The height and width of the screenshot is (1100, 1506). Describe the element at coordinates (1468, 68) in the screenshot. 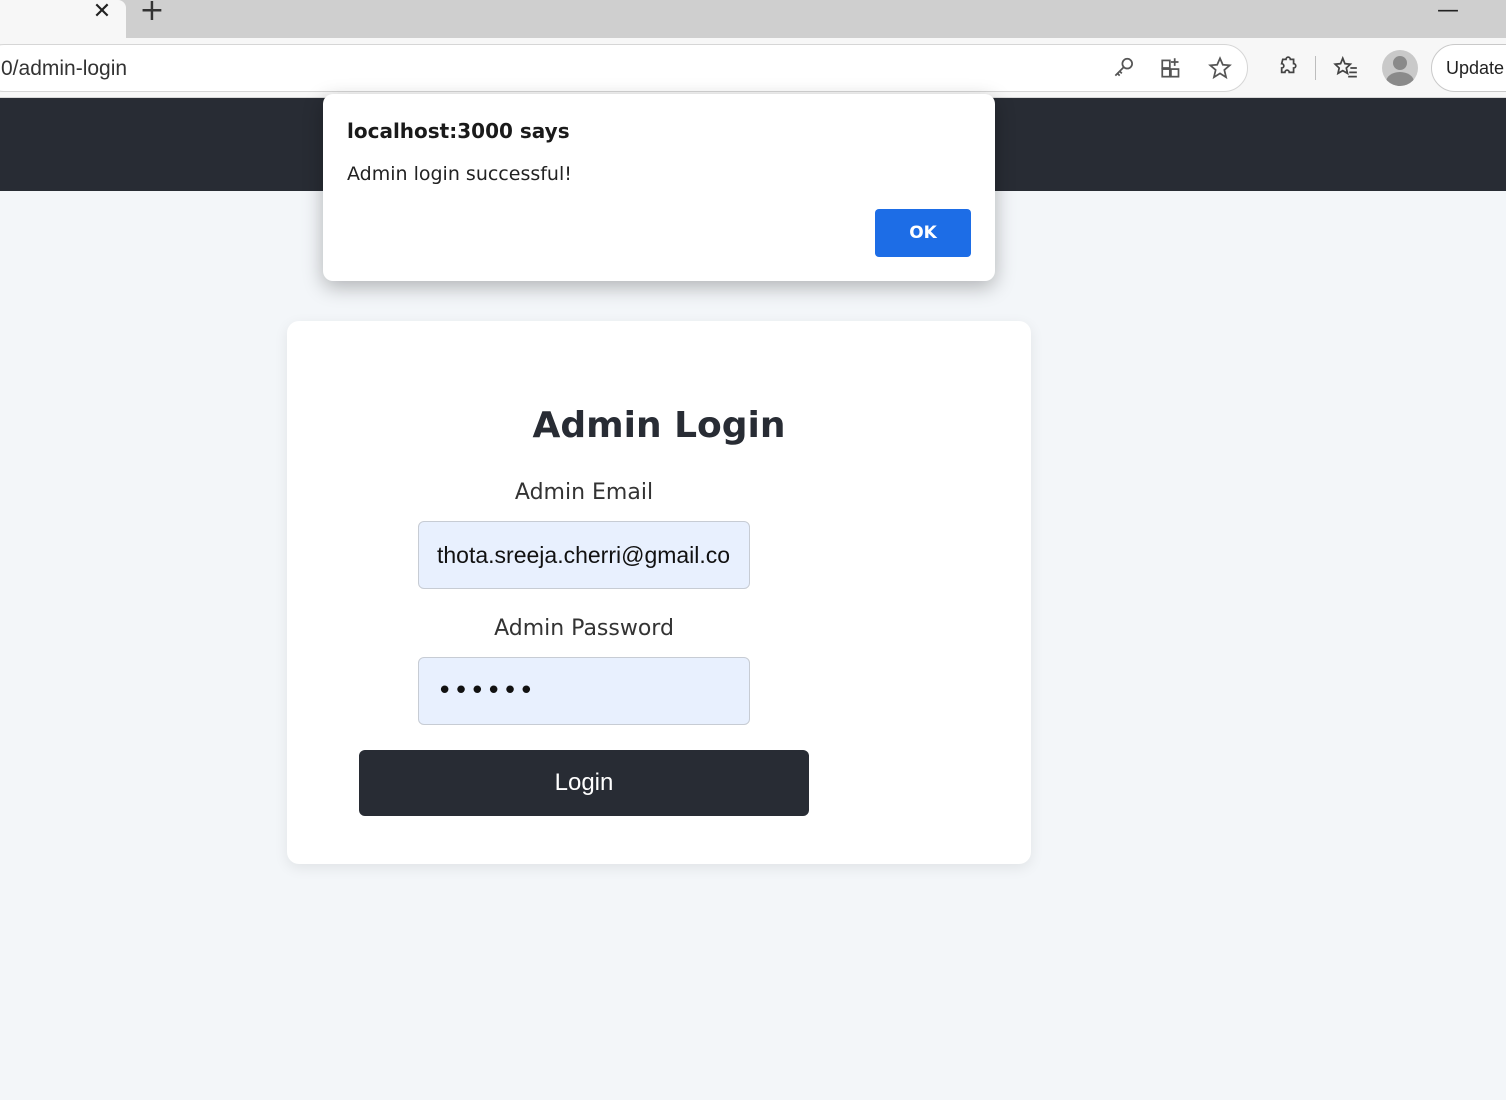

I see `update-button: Update` at that location.